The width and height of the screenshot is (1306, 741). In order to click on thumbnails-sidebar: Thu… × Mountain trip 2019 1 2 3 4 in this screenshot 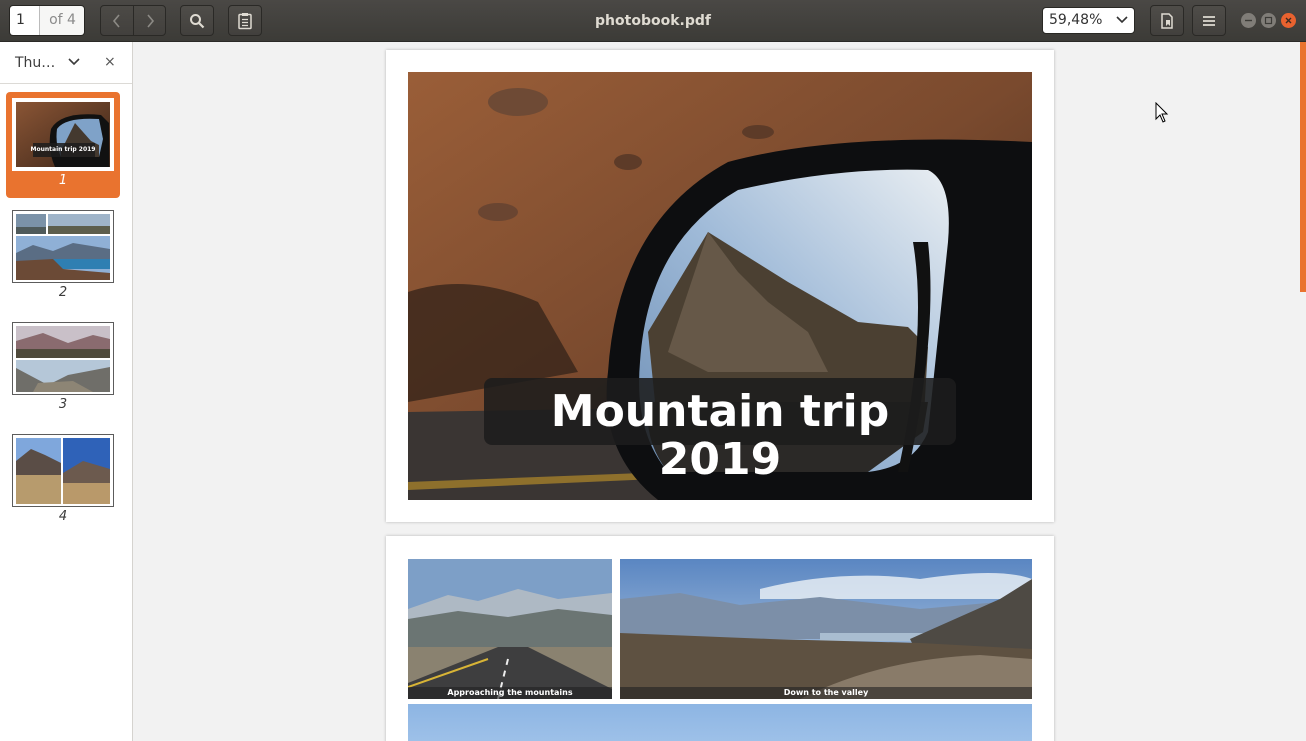, I will do `click(66, 391)`.